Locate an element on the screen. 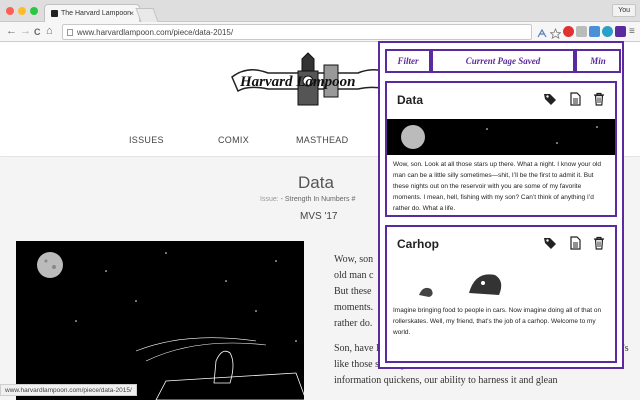  minimize-window-button is located at coordinates (22, 11).